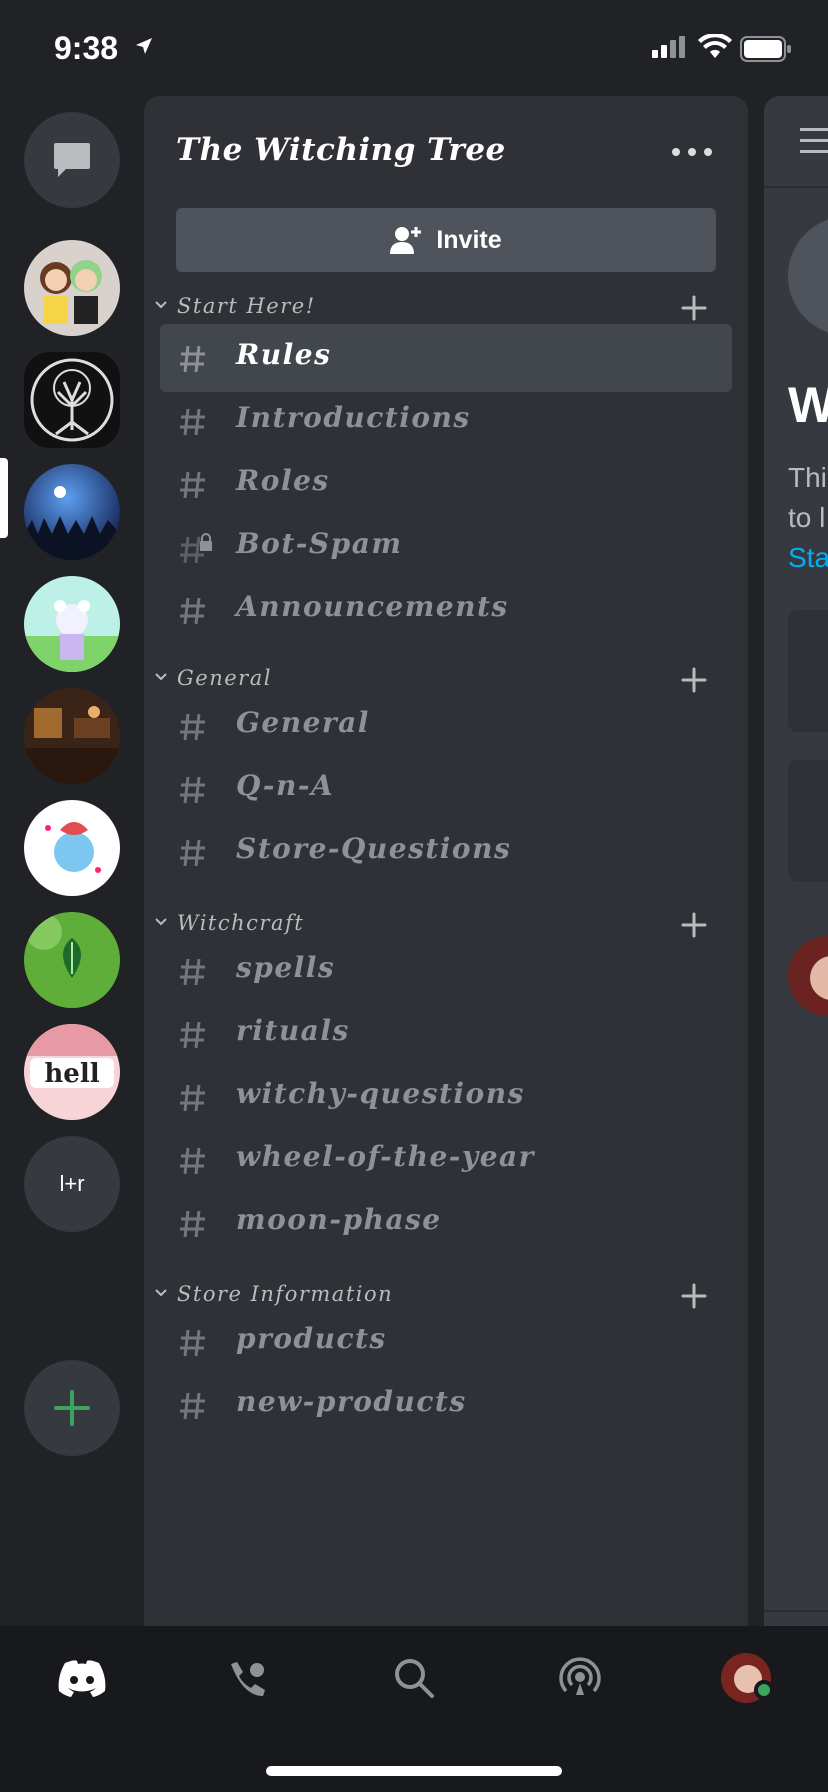  Describe the element at coordinates (246, 306) in the screenshot. I see `category-label: Start Here!` at that location.